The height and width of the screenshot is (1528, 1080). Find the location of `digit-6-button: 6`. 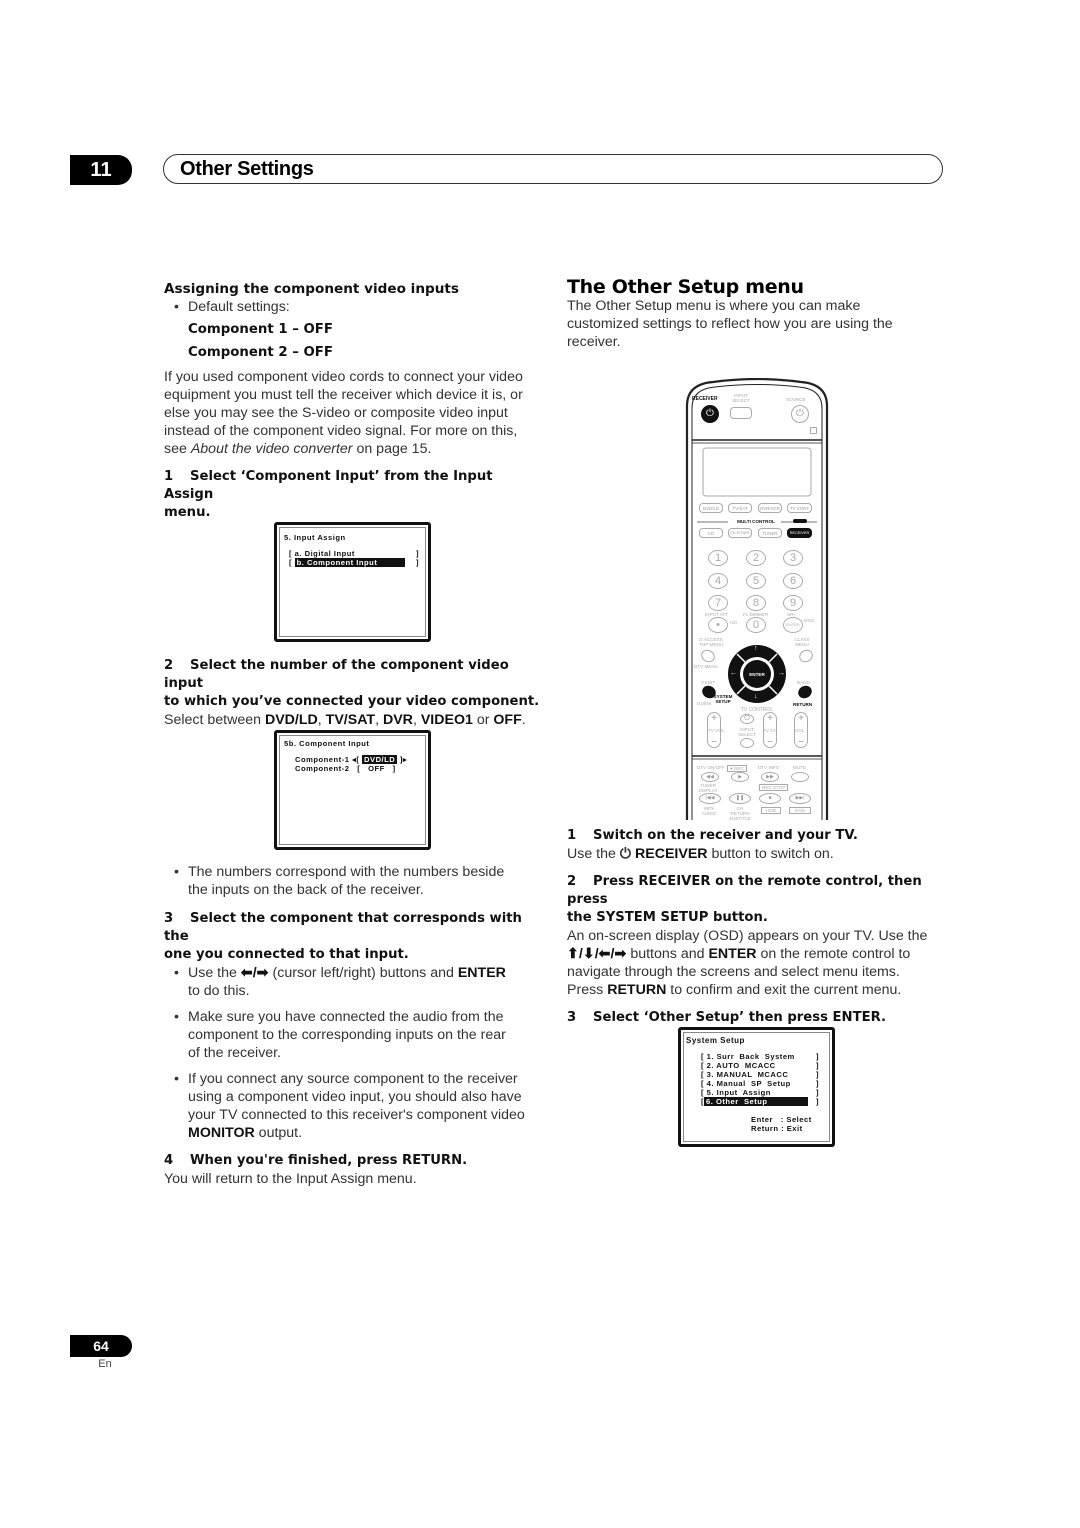

digit-6-button: 6 is located at coordinates (793, 581).